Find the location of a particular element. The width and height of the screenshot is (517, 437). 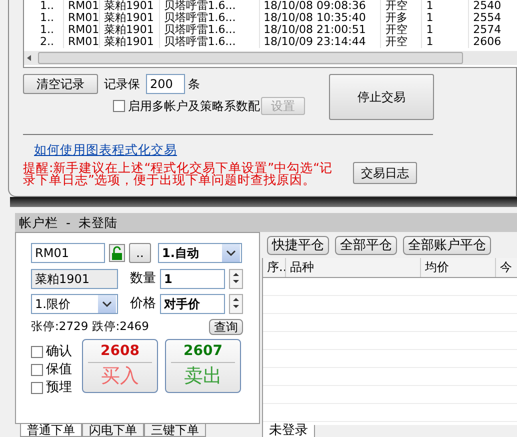

quantity-label: 数量 is located at coordinates (143, 279).